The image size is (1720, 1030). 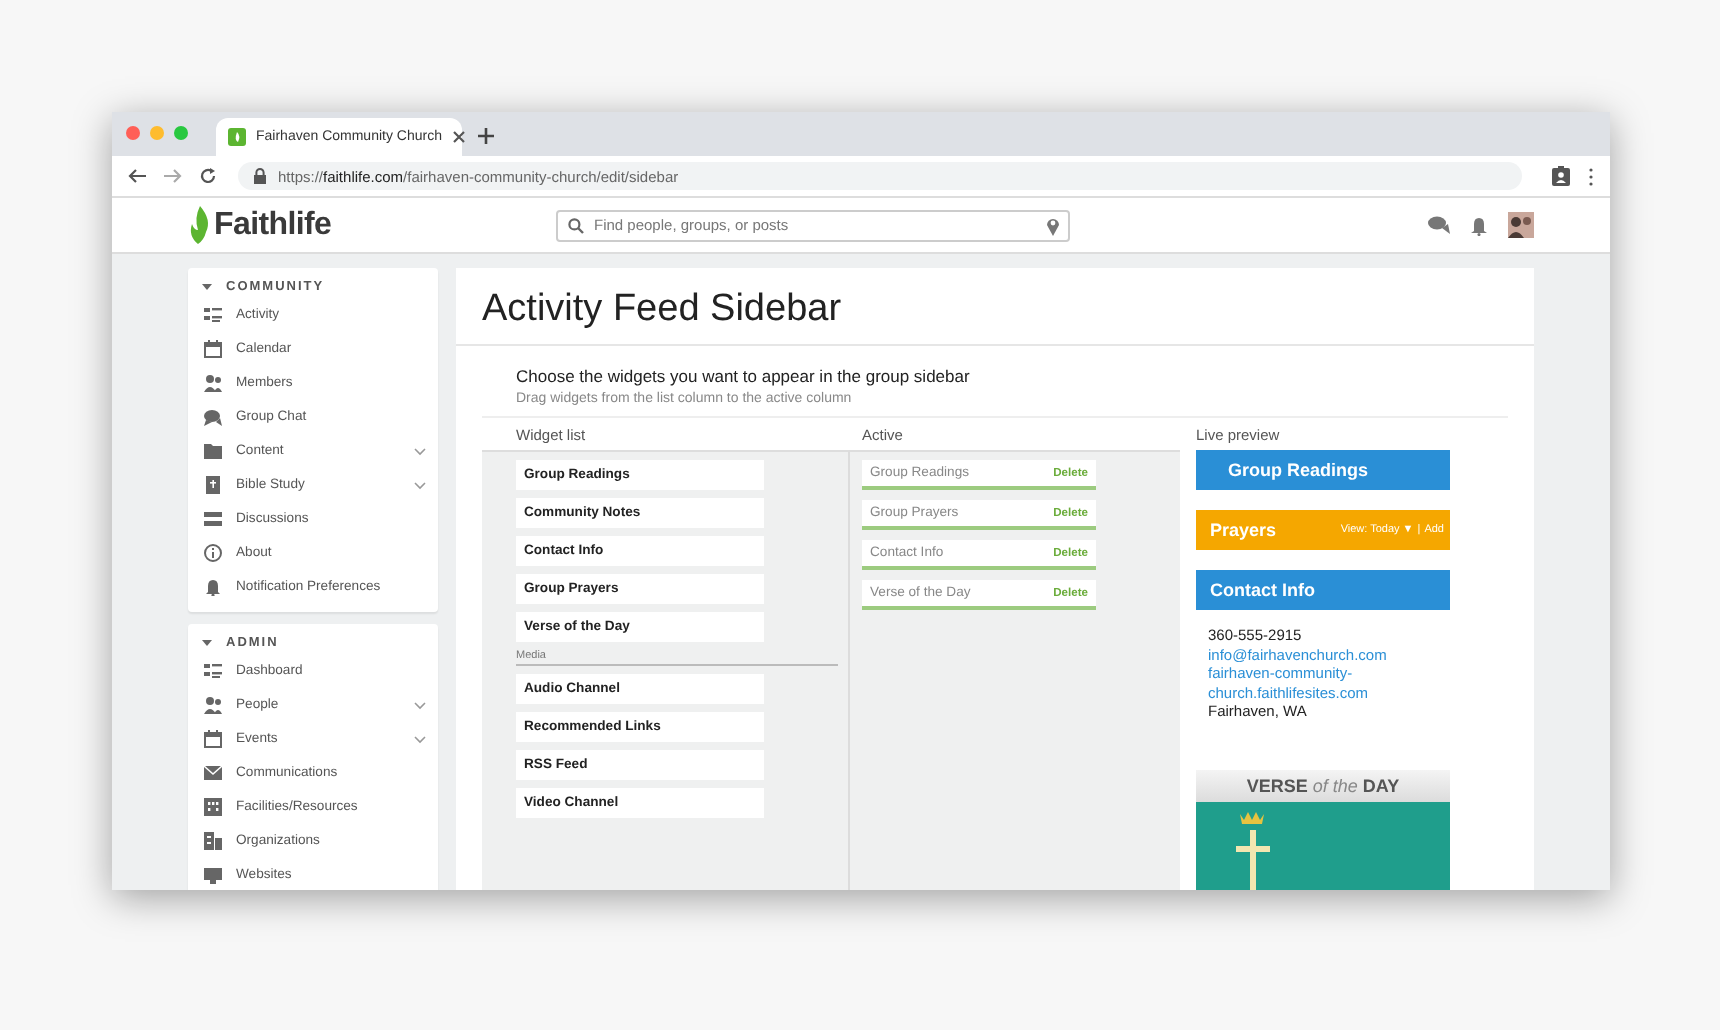 I want to click on cross-drawing, so click(x=1252, y=849).